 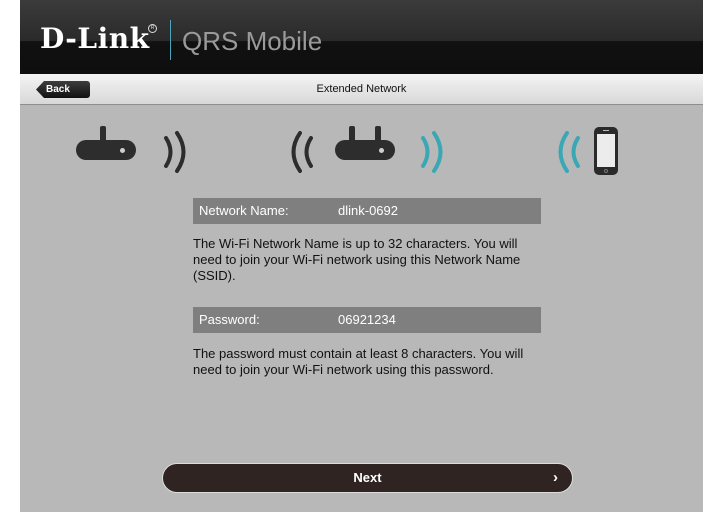 What do you see at coordinates (170, 40) in the screenshot?
I see `header-divider` at bounding box center [170, 40].